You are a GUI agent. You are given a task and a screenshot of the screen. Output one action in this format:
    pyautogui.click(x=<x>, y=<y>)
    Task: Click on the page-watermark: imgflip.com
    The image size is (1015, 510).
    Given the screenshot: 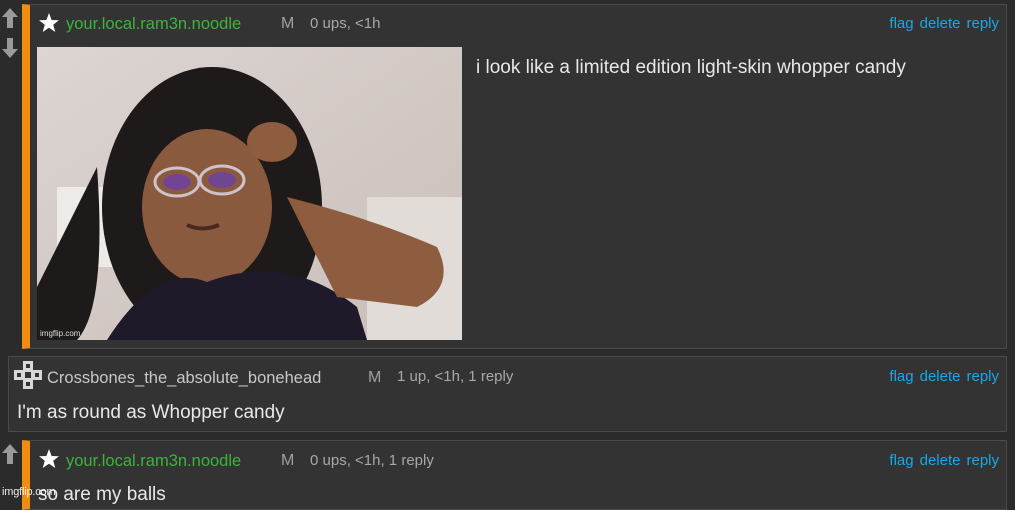 What is the action you would take?
    pyautogui.click(x=29, y=492)
    